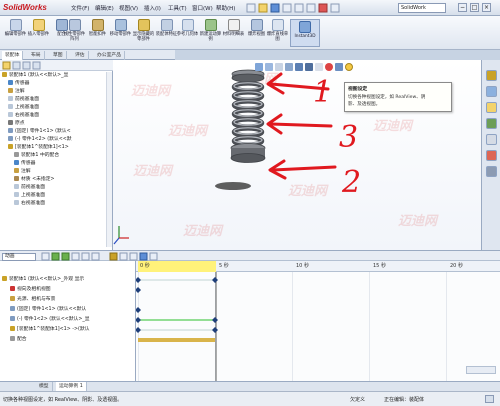 The width and height of the screenshot is (500, 406). What do you see at coordinates (259, 67) in the screenshot?
I see `zoom-to-fit-icon` at bounding box center [259, 67].